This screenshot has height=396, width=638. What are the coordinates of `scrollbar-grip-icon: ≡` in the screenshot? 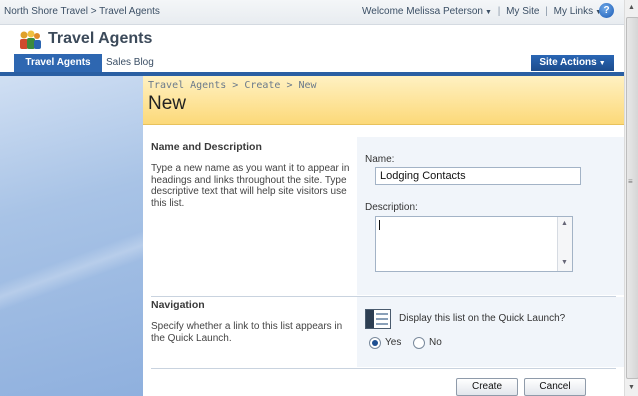 It's located at (630, 181).